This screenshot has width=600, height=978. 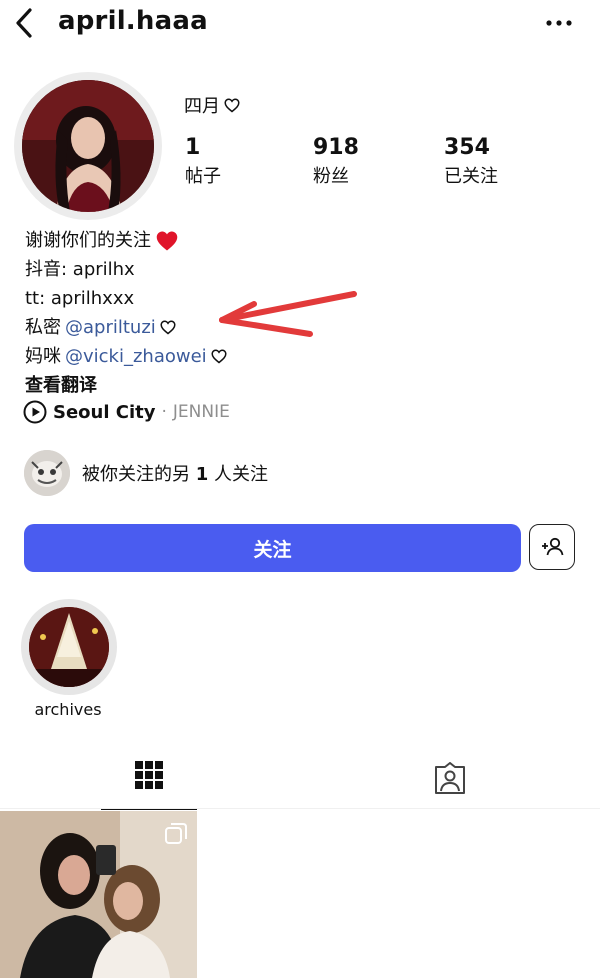 What do you see at coordinates (288, 314) in the screenshot?
I see `annotation-arrow-icon` at bounding box center [288, 314].